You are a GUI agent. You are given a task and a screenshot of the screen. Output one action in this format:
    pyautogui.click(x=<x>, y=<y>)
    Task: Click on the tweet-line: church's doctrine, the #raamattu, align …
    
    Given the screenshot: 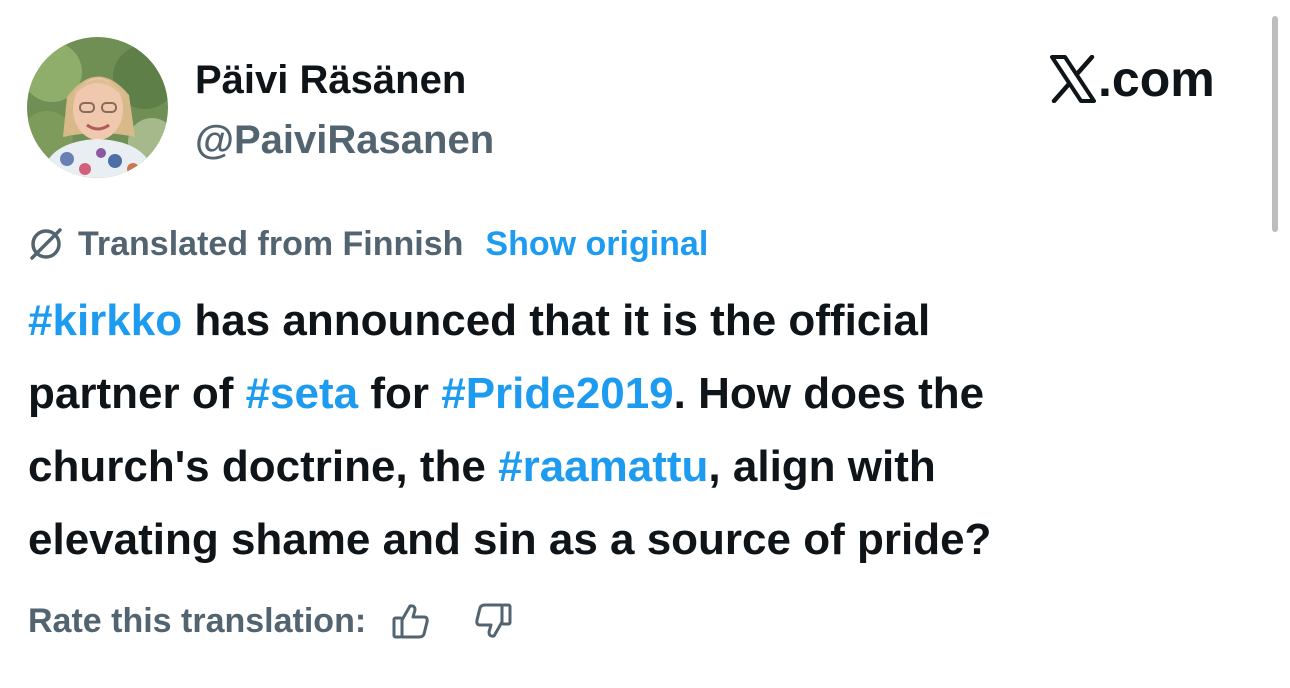 What is the action you would take?
    pyautogui.click(x=648, y=466)
    